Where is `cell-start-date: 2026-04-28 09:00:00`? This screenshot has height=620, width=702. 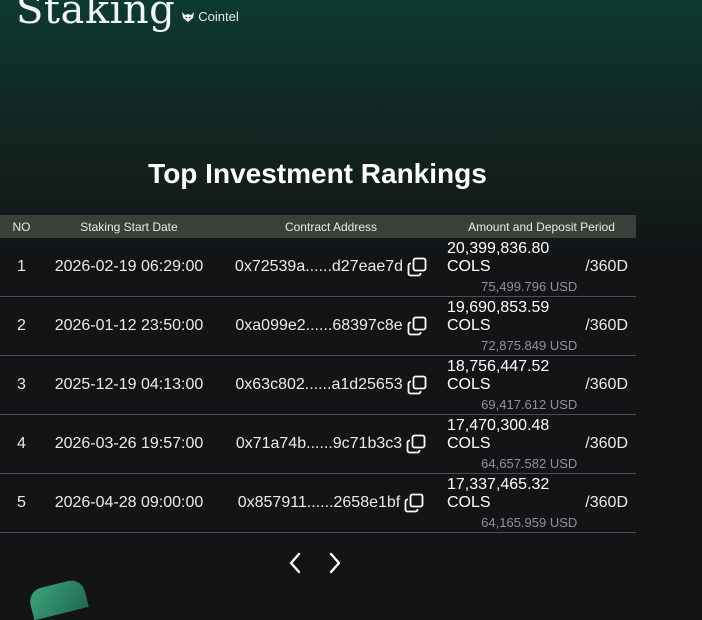
cell-start-date: 2026-04-28 09:00:00 is located at coordinates (129, 502).